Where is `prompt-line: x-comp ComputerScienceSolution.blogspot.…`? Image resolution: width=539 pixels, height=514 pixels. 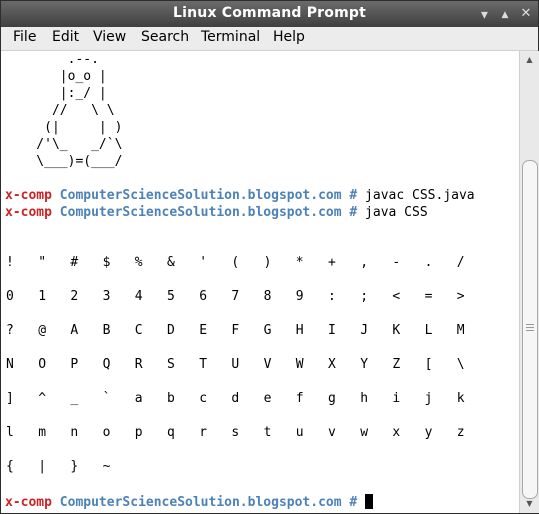 prompt-line: x-comp ComputerScienceSolution.blogspot.… is located at coordinates (216, 213).